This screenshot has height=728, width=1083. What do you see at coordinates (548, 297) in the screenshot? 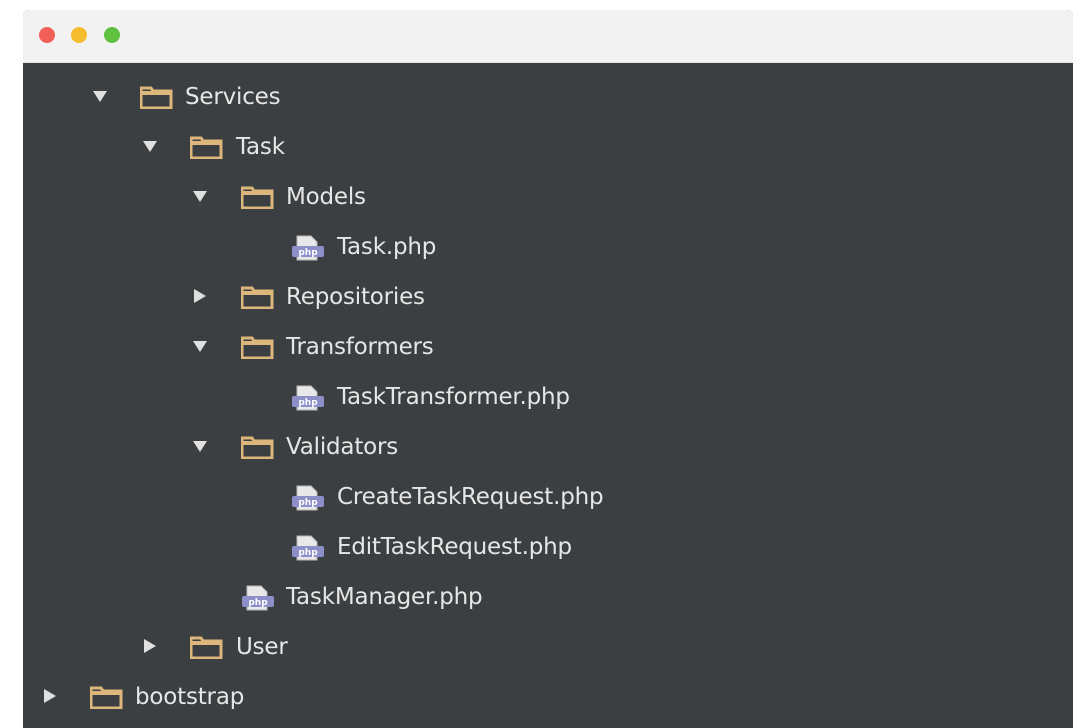
I see `tree-node-repositories: Repositories` at bounding box center [548, 297].